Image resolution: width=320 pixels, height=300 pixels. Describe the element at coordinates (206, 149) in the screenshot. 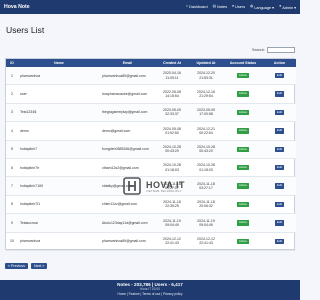

I see `cell-updated-at: 2024-10-28 00:43:20` at that location.